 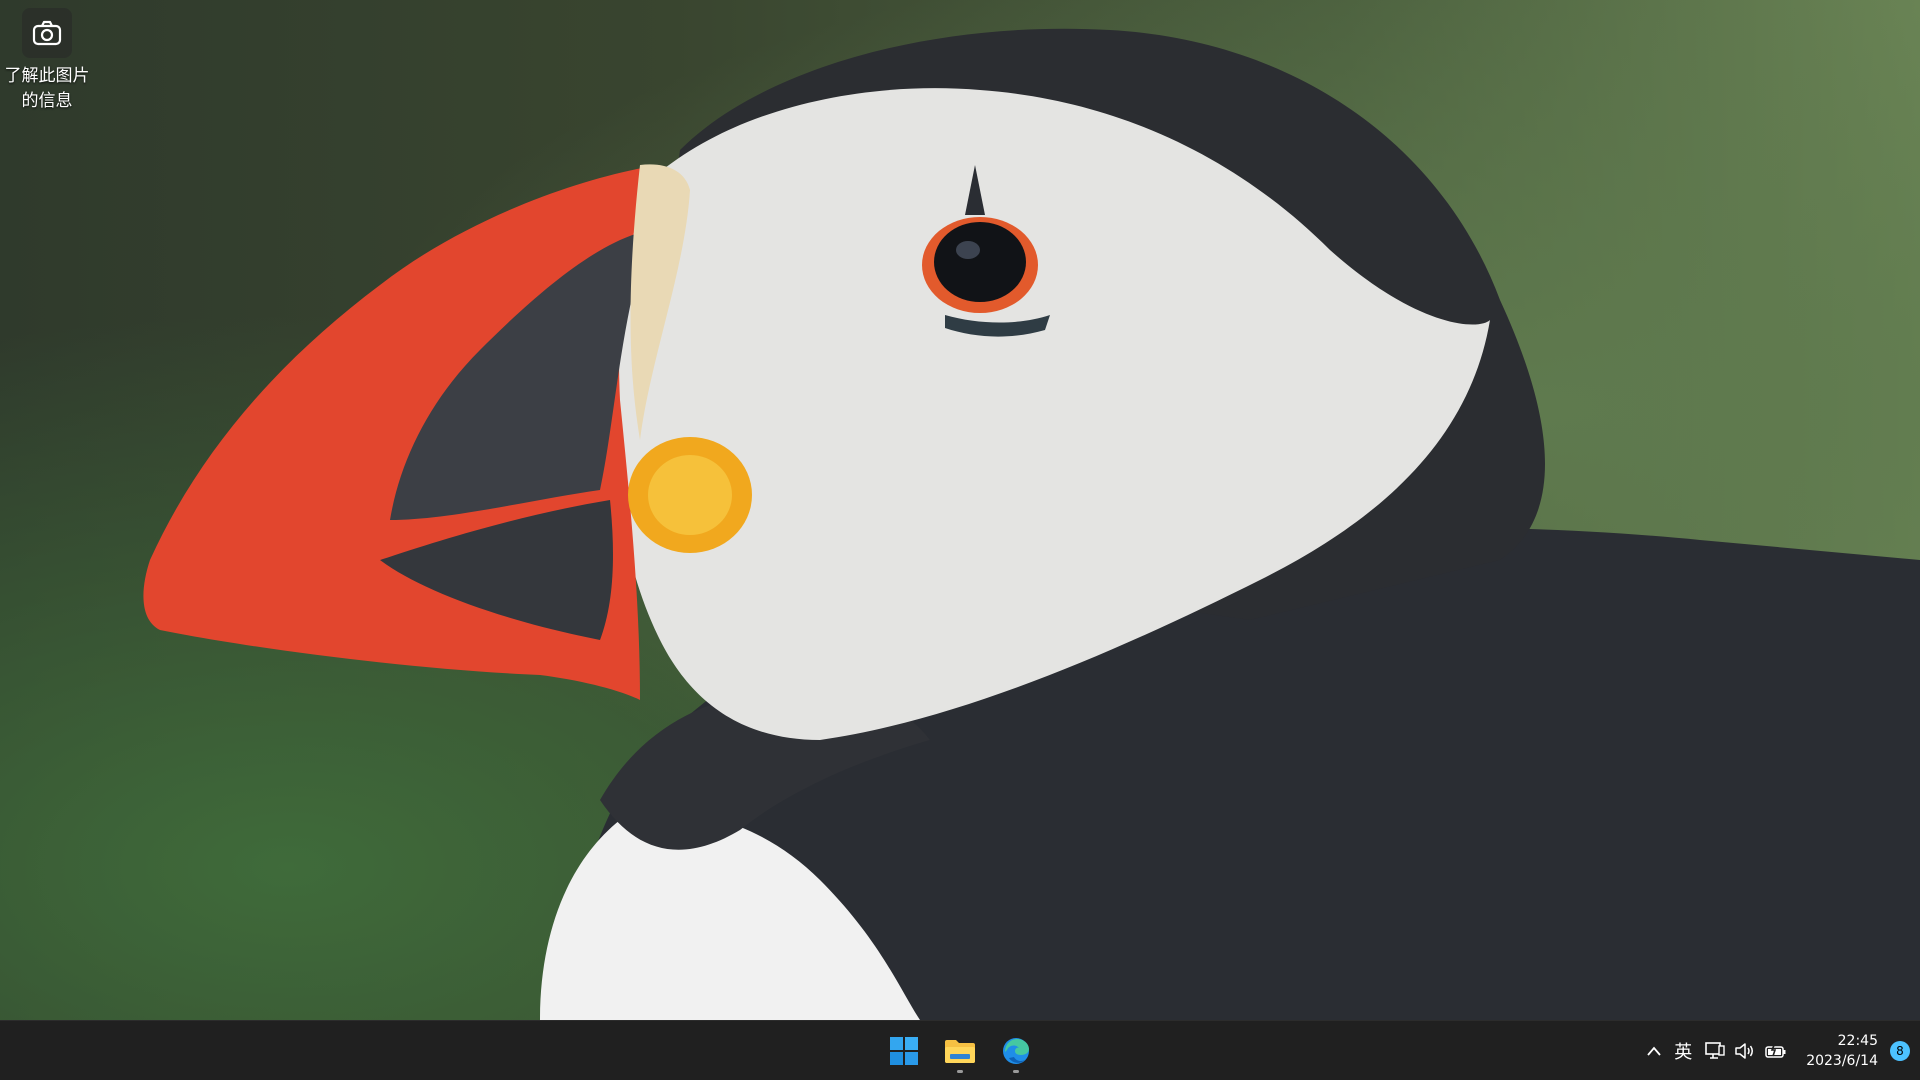 What do you see at coordinates (1715, 1050) in the screenshot?
I see `network-icon` at bounding box center [1715, 1050].